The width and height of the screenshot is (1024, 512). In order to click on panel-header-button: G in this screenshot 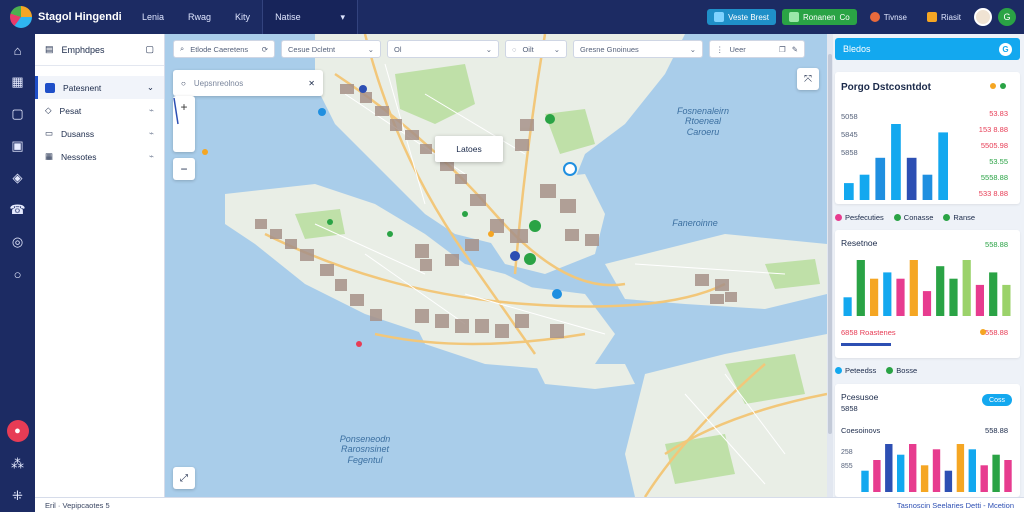, I will do `click(1005, 49)`.